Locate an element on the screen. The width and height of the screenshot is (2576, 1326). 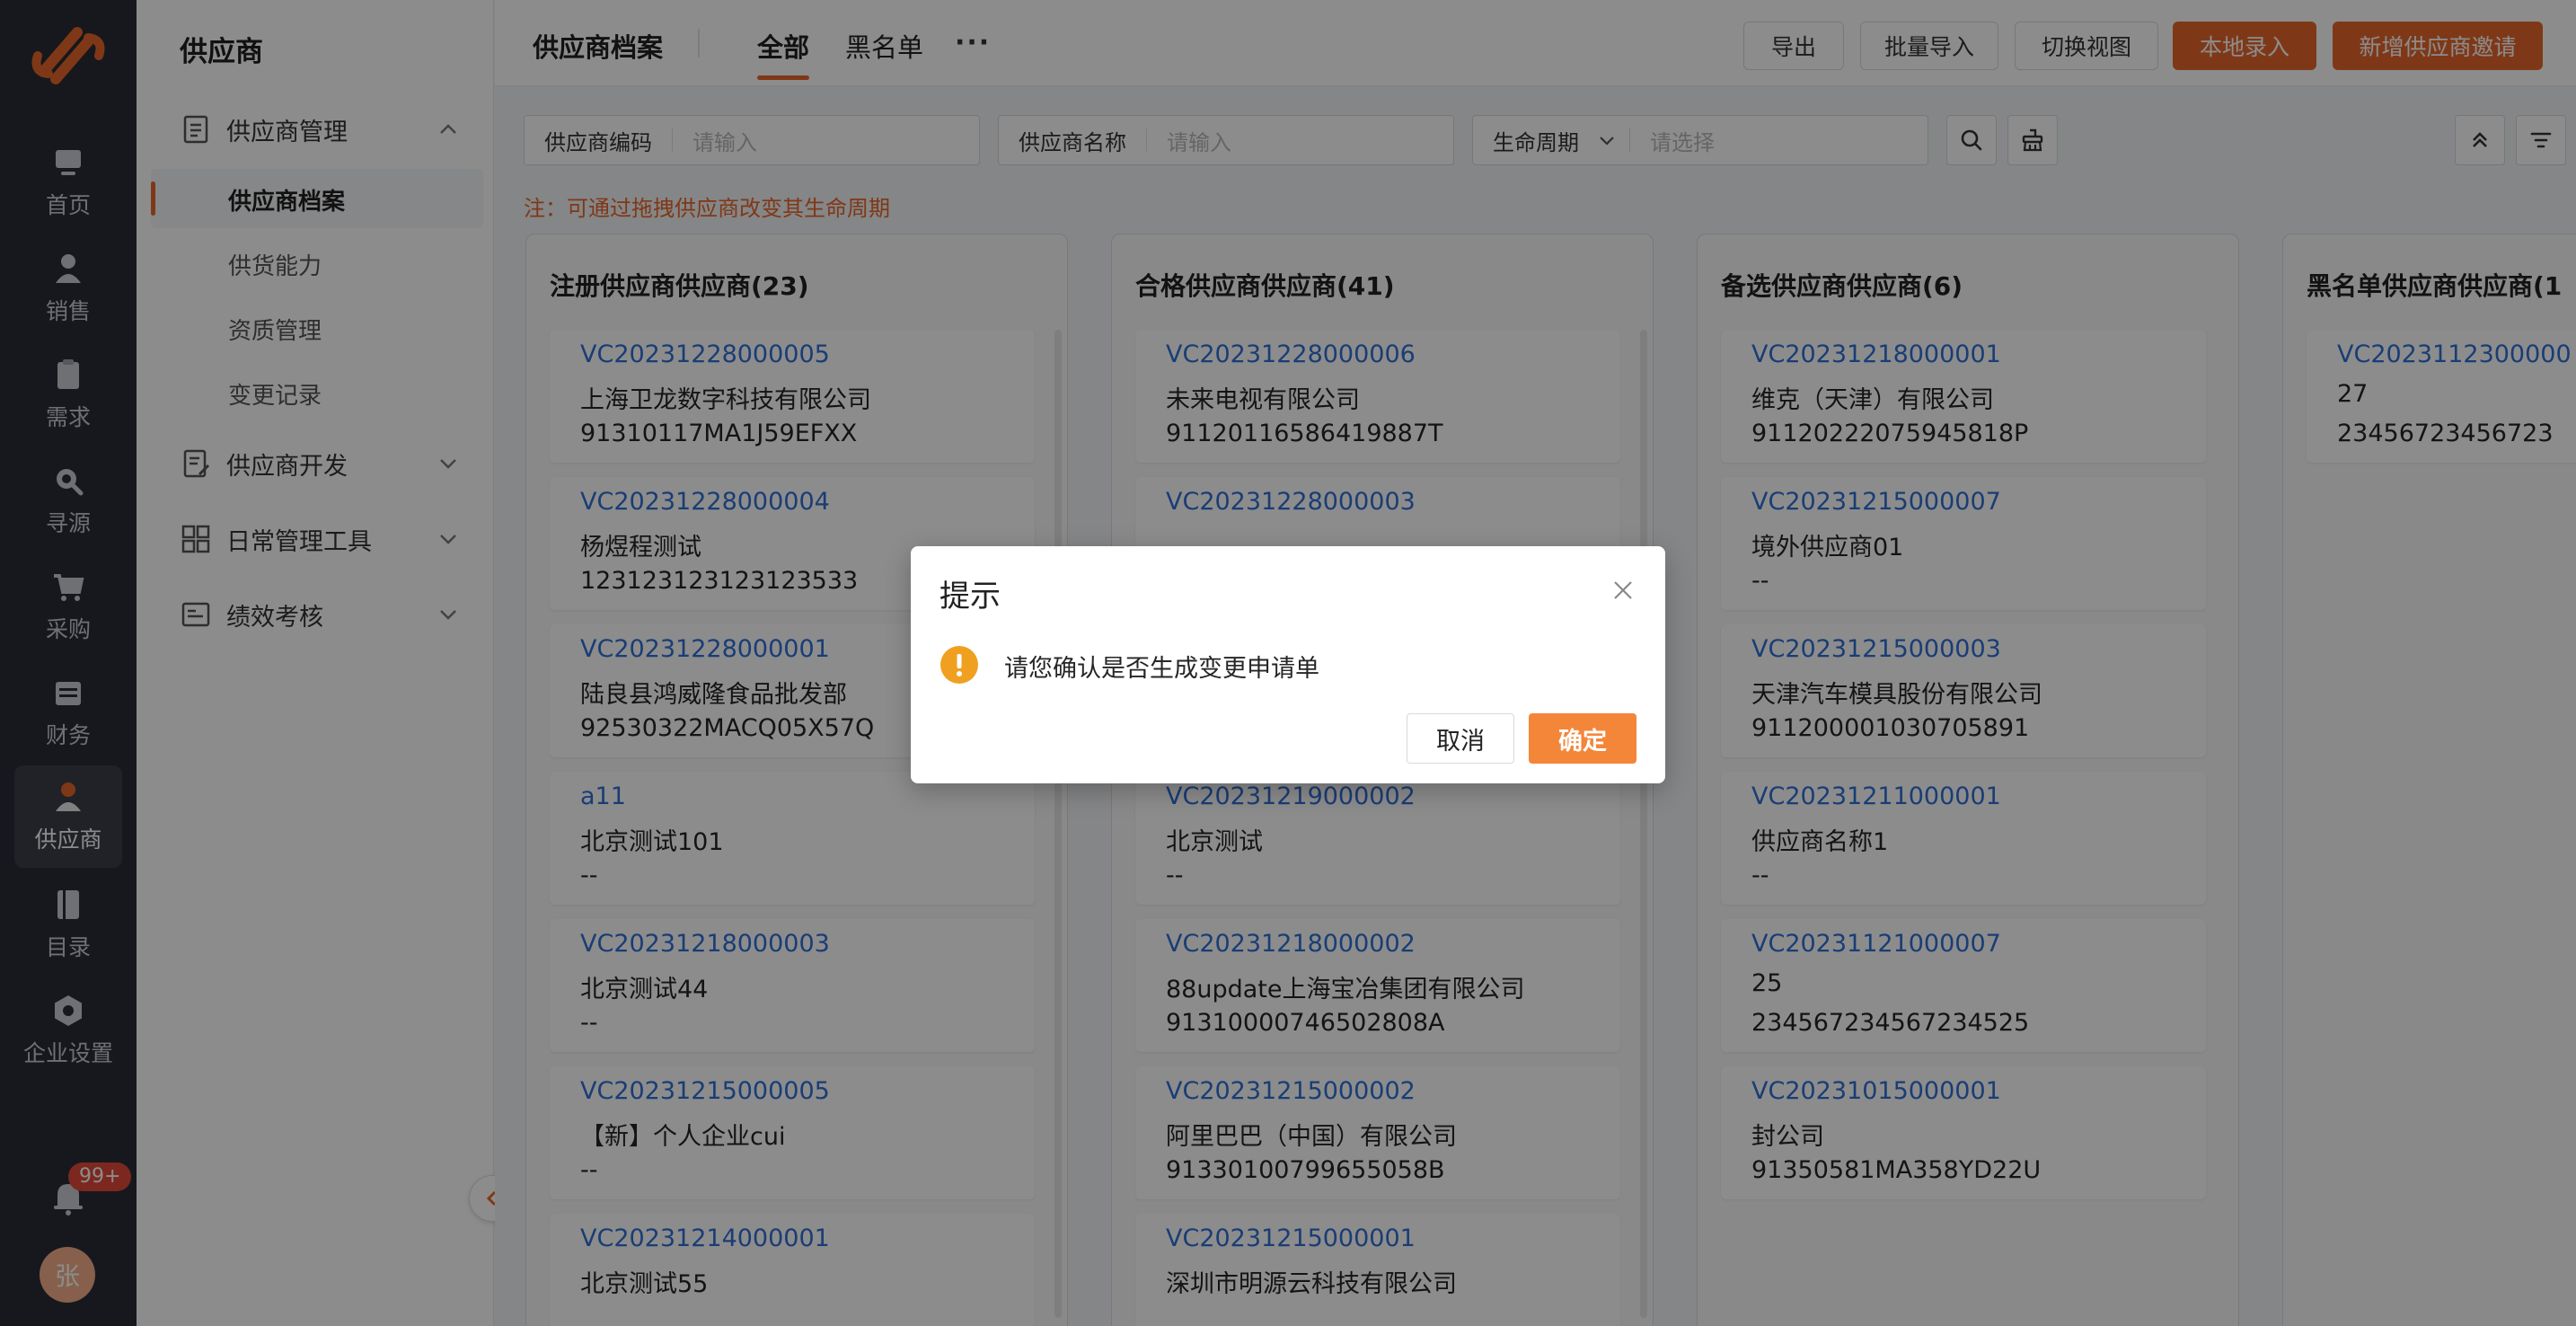
cancel-button: 取消 is located at coordinates (1460, 738).